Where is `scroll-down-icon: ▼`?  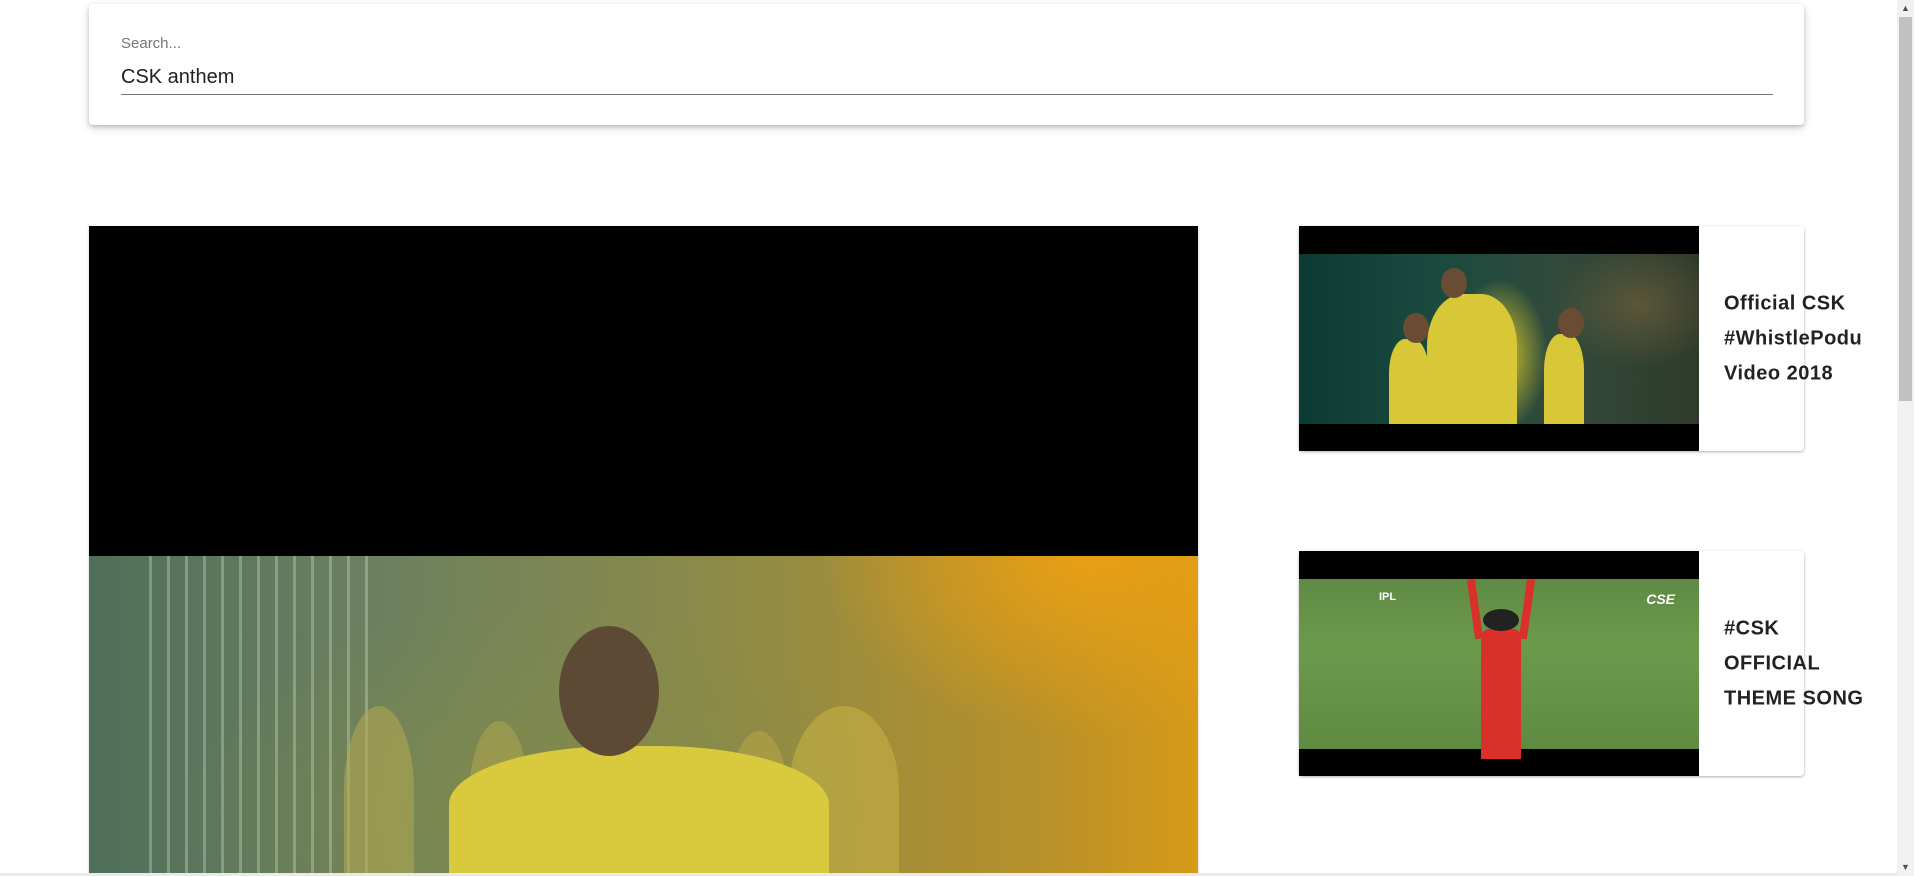 scroll-down-icon: ▼ is located at coordinates (1905, 867).